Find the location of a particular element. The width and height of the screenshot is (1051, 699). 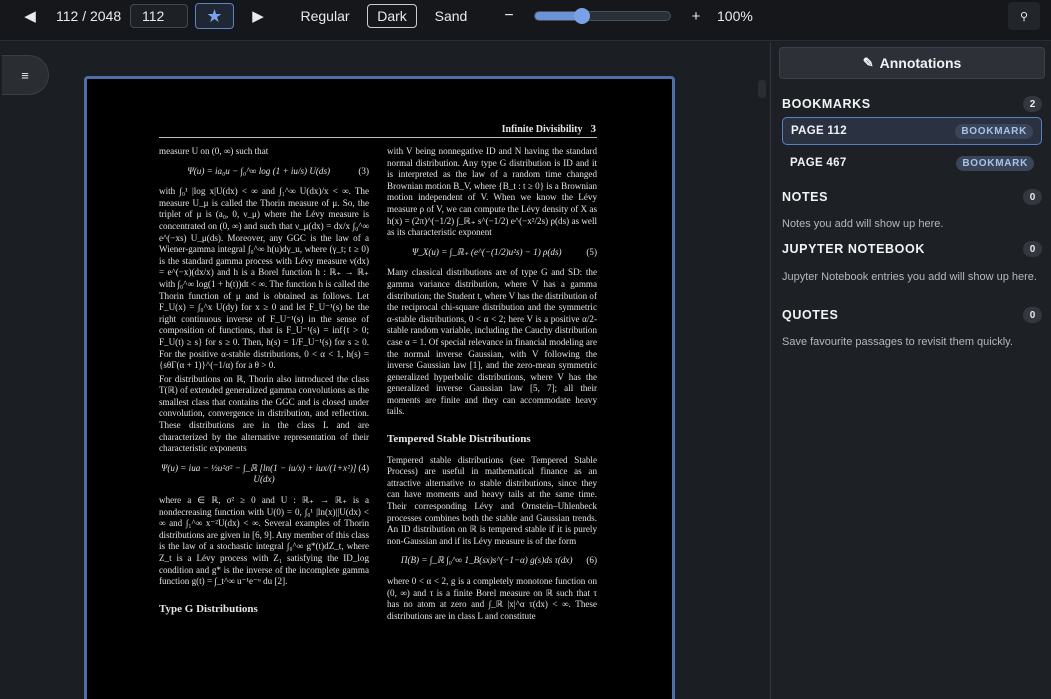

pencil-icon: ✎ is located at coordinates (868, 62).